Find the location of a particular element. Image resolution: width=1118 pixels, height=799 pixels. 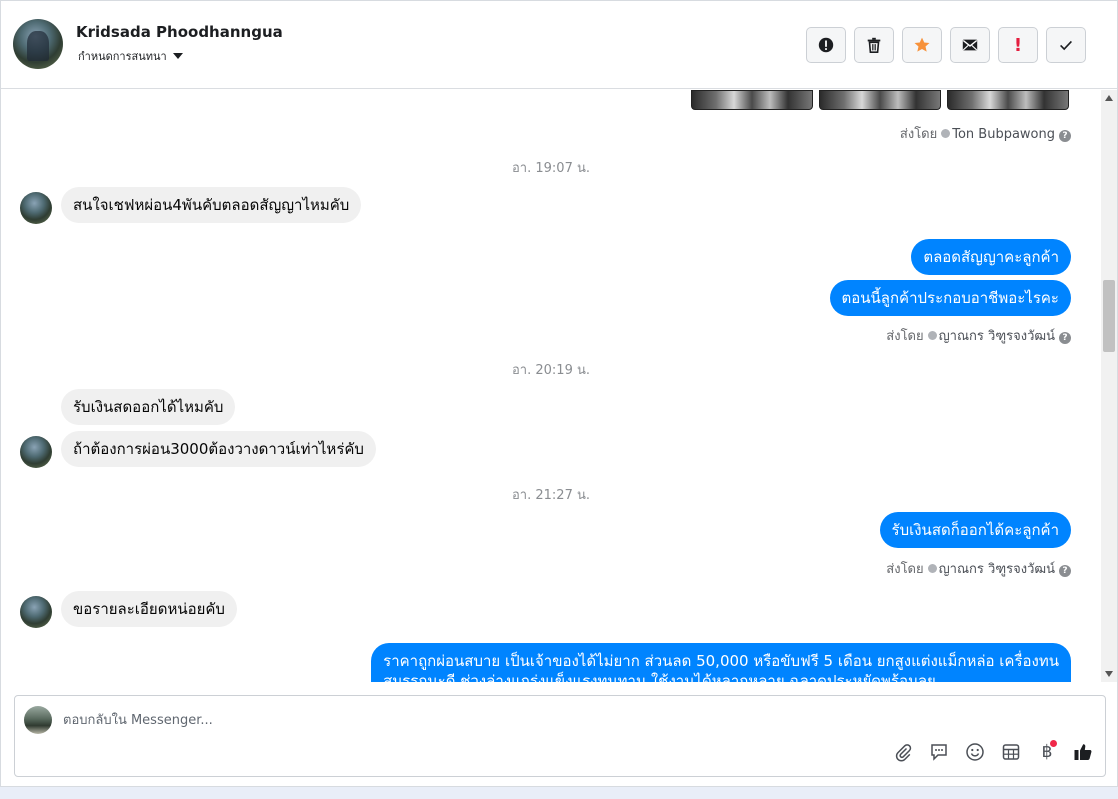

exclamation-icon: ! is located at coordinates (1018, 45).